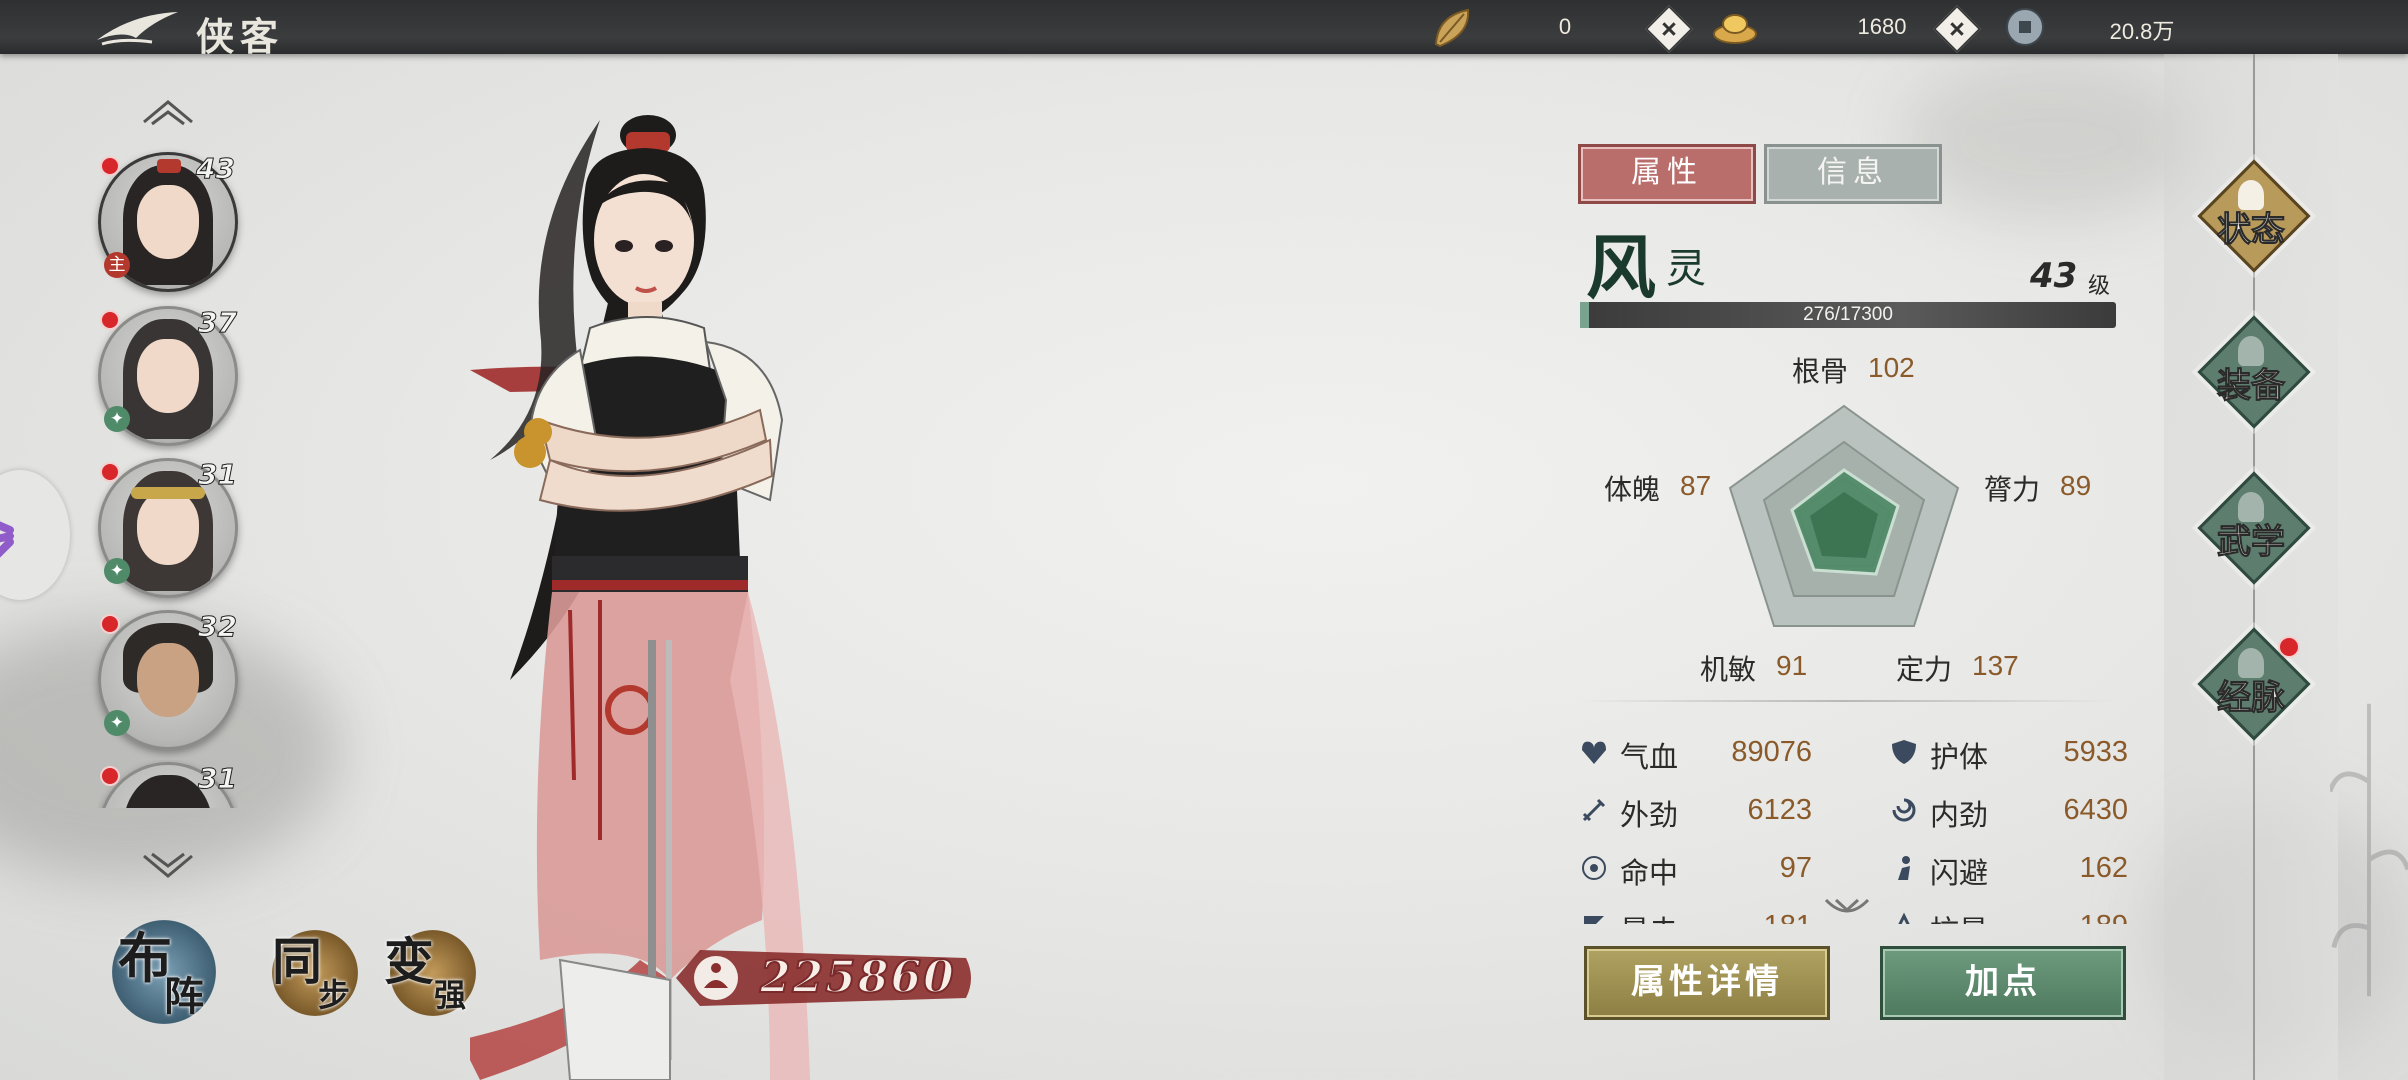 The width and height of the screenshot is (2408, 1080). I want to click on strengthen-label-1: 变, so click(409, 961).